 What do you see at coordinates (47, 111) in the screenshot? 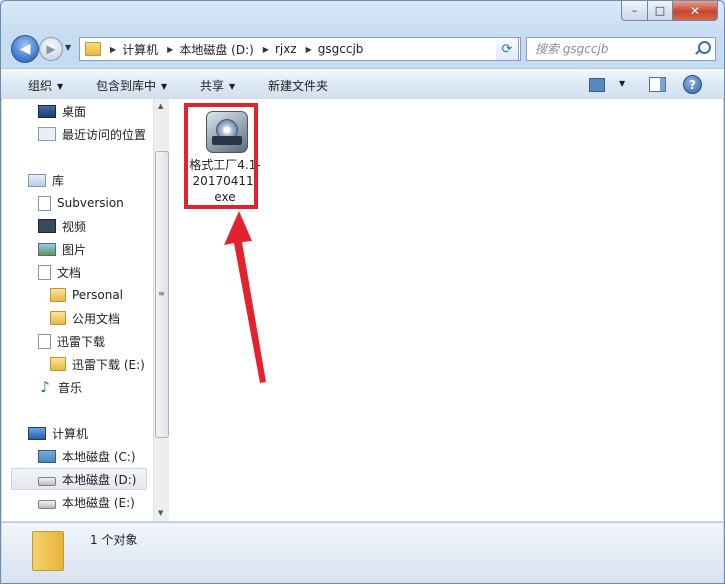
I see `desktop-icon` at bounding box center [47, 111].